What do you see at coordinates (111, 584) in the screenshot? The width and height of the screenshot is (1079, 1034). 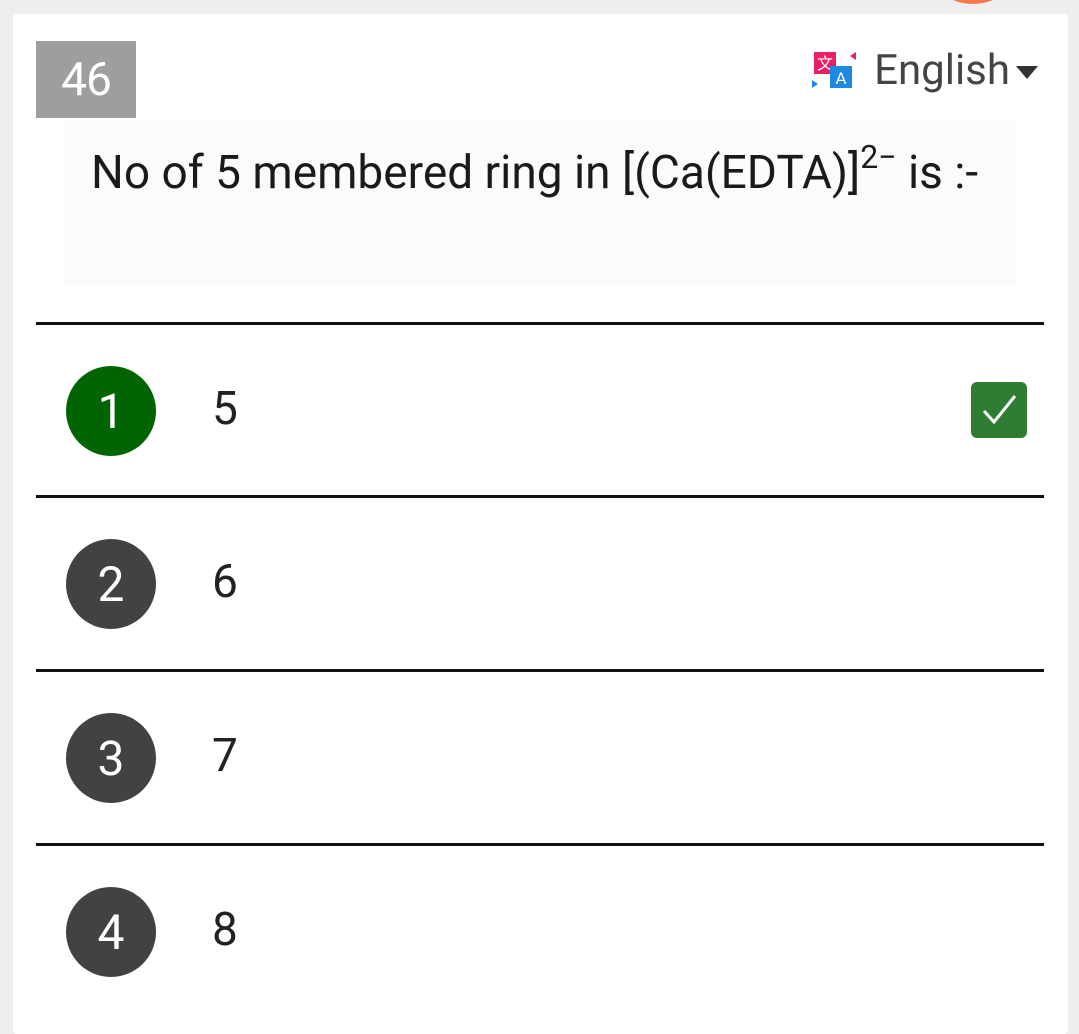 I see `option-number-badge: 2` at bounding box center [111, 584].